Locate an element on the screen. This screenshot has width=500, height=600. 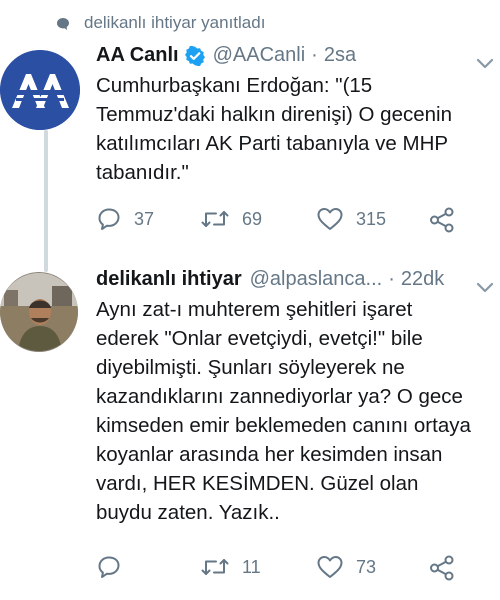
chevron-down-icon is located at coordinates (485, 63).